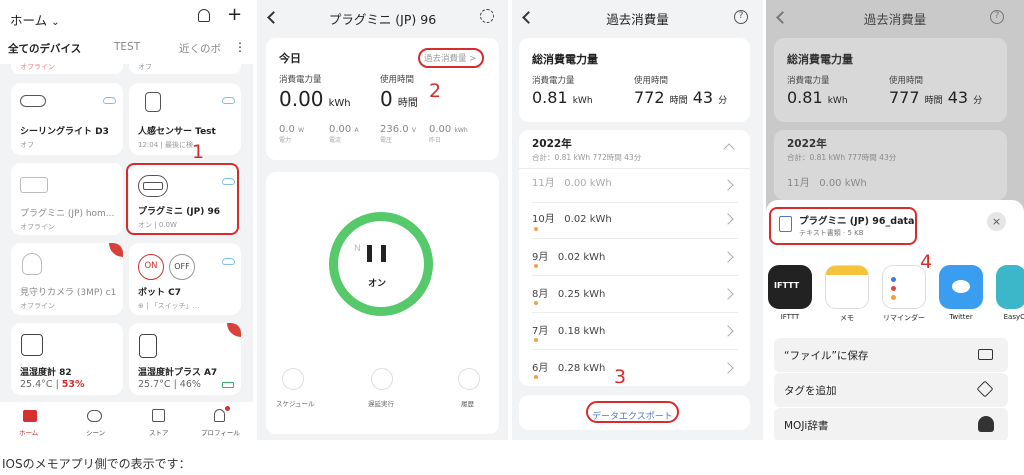 This screenshot has height=475, width=1024. What do you see at coordinates (729, 149) in the screenshot?
I see `chevron-up-icon` at bounding box center [729, 149].